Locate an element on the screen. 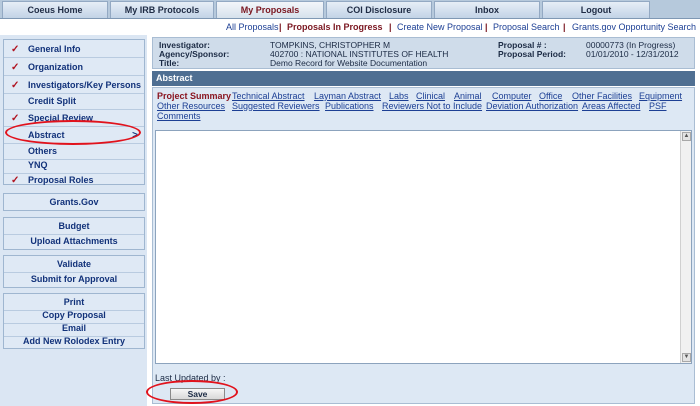  link-proposal-search: Proposal Search is located at coordinates (526, 27).